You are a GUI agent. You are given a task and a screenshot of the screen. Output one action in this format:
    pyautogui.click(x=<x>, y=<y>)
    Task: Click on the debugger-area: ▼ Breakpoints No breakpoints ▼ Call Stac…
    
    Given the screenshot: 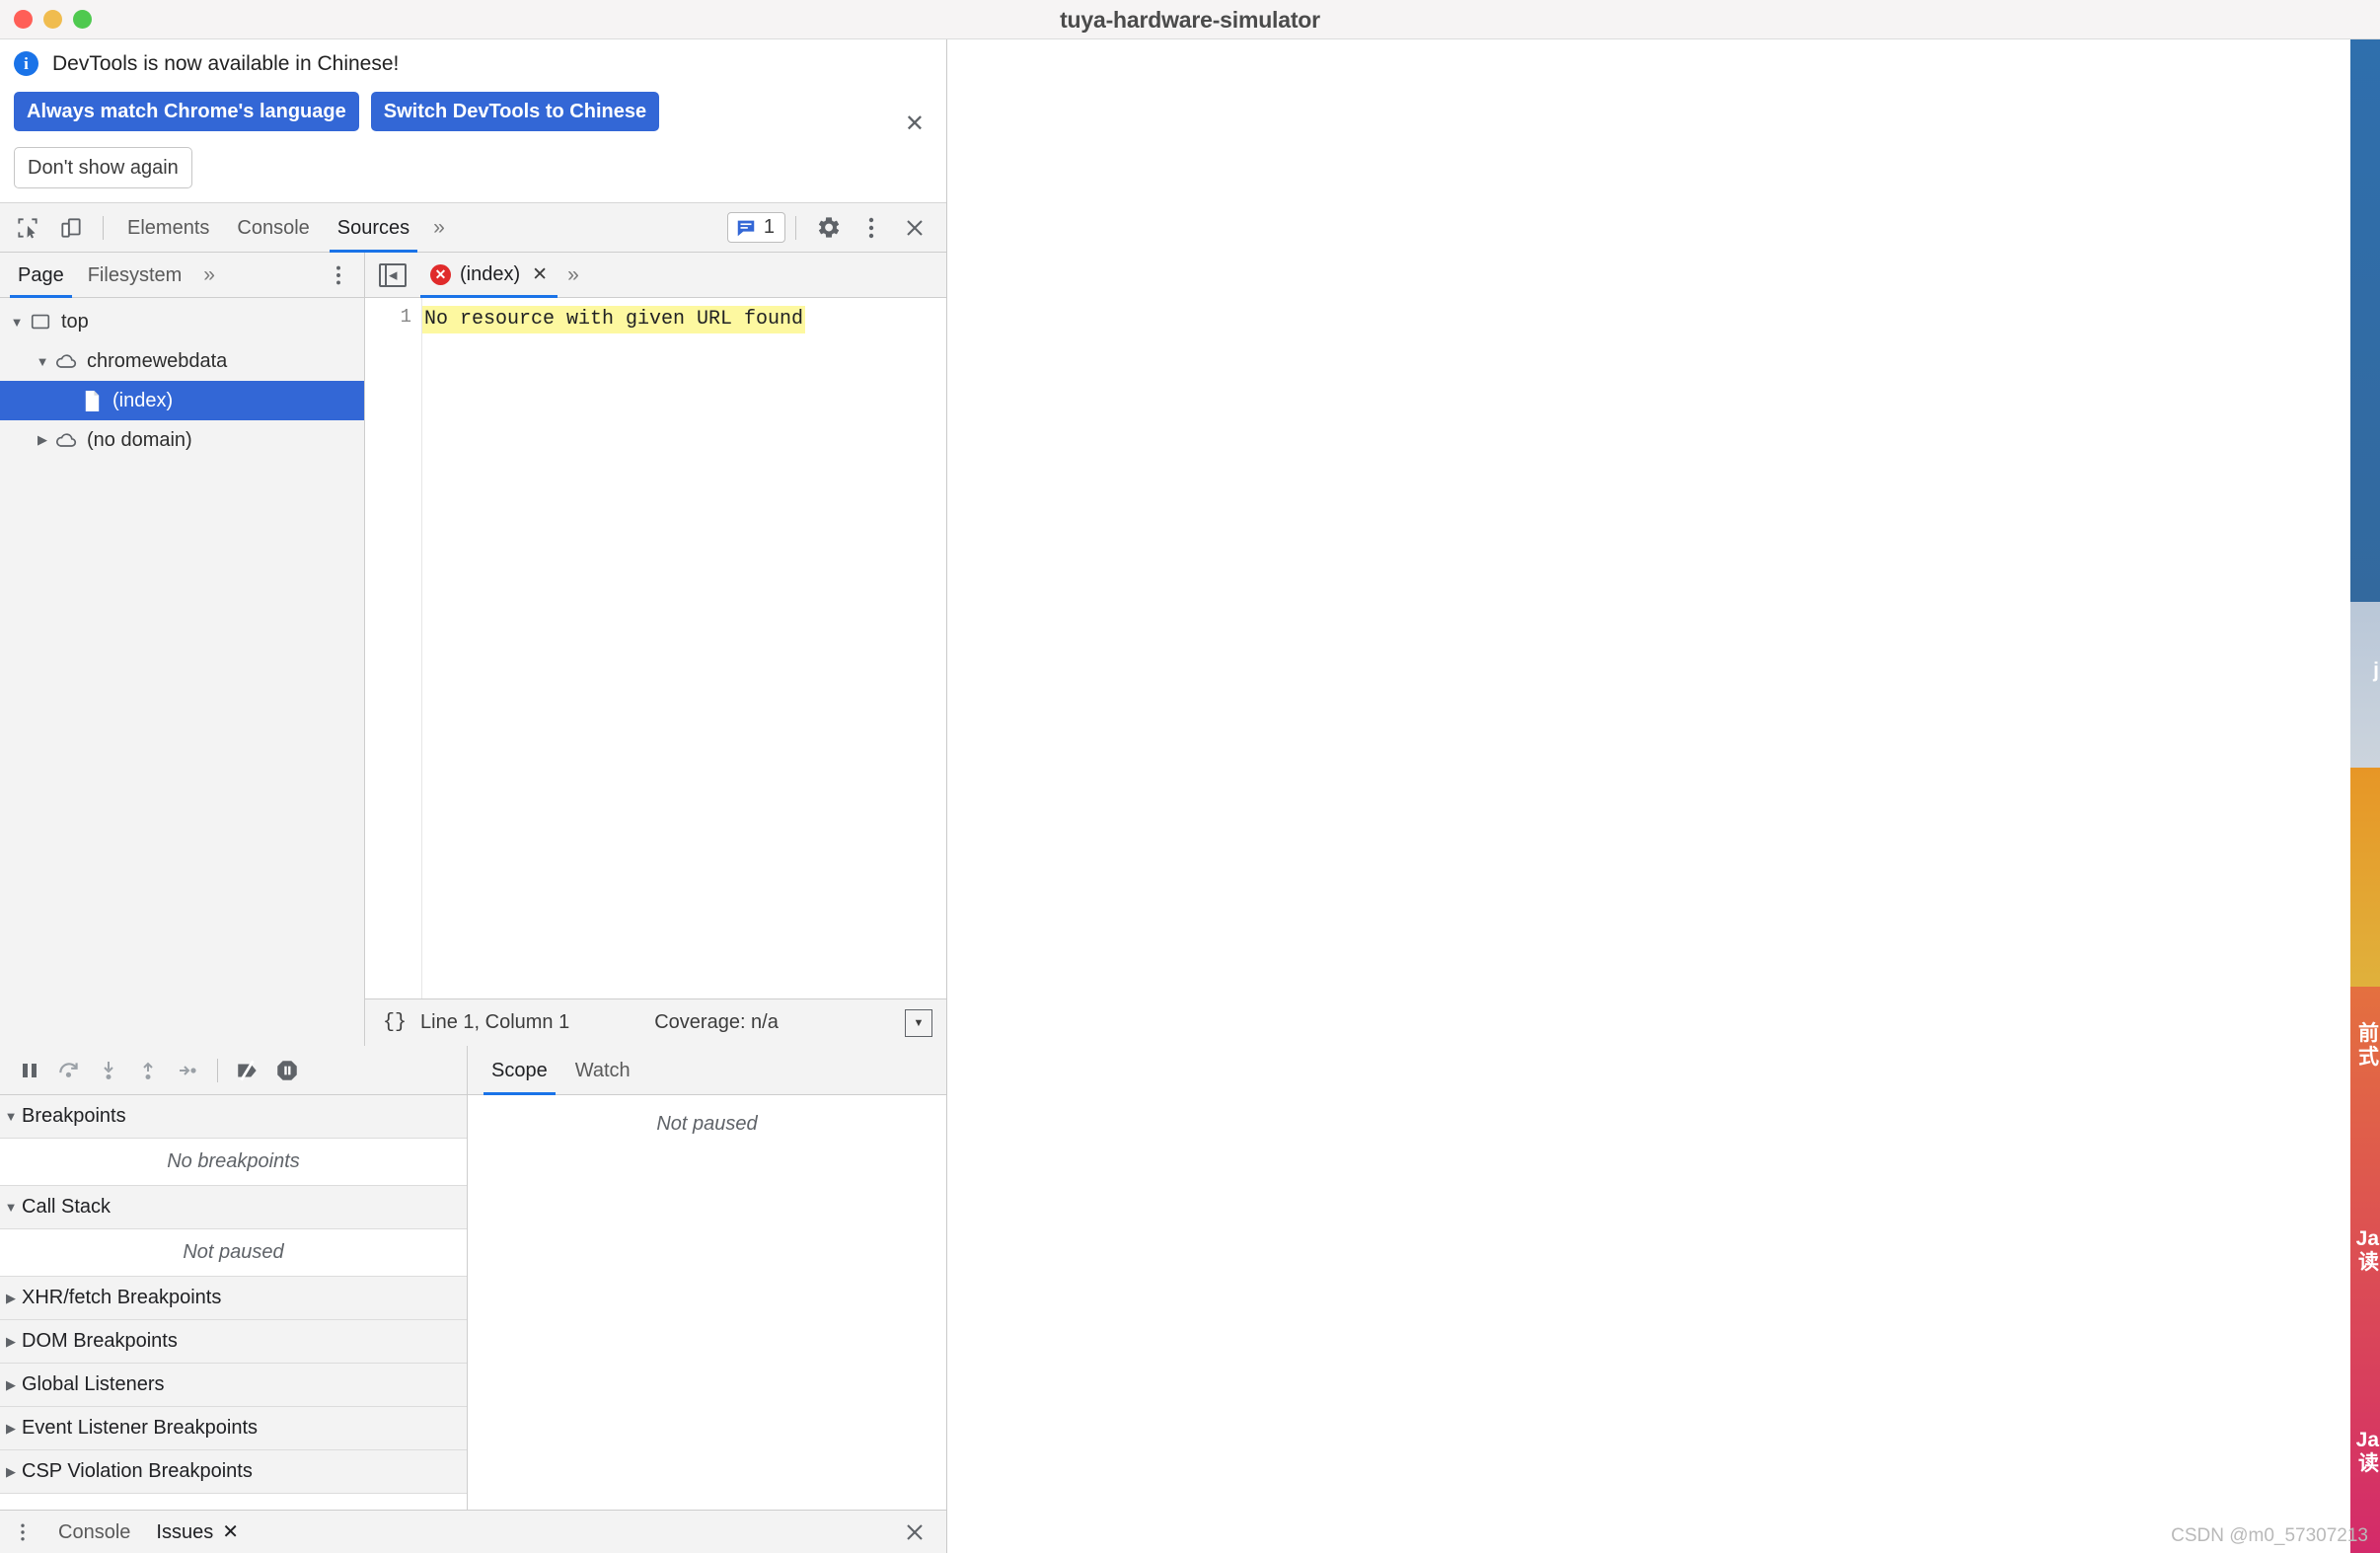 What is the action you would take?
    pyautogui.click(x=473, y=1278)
    